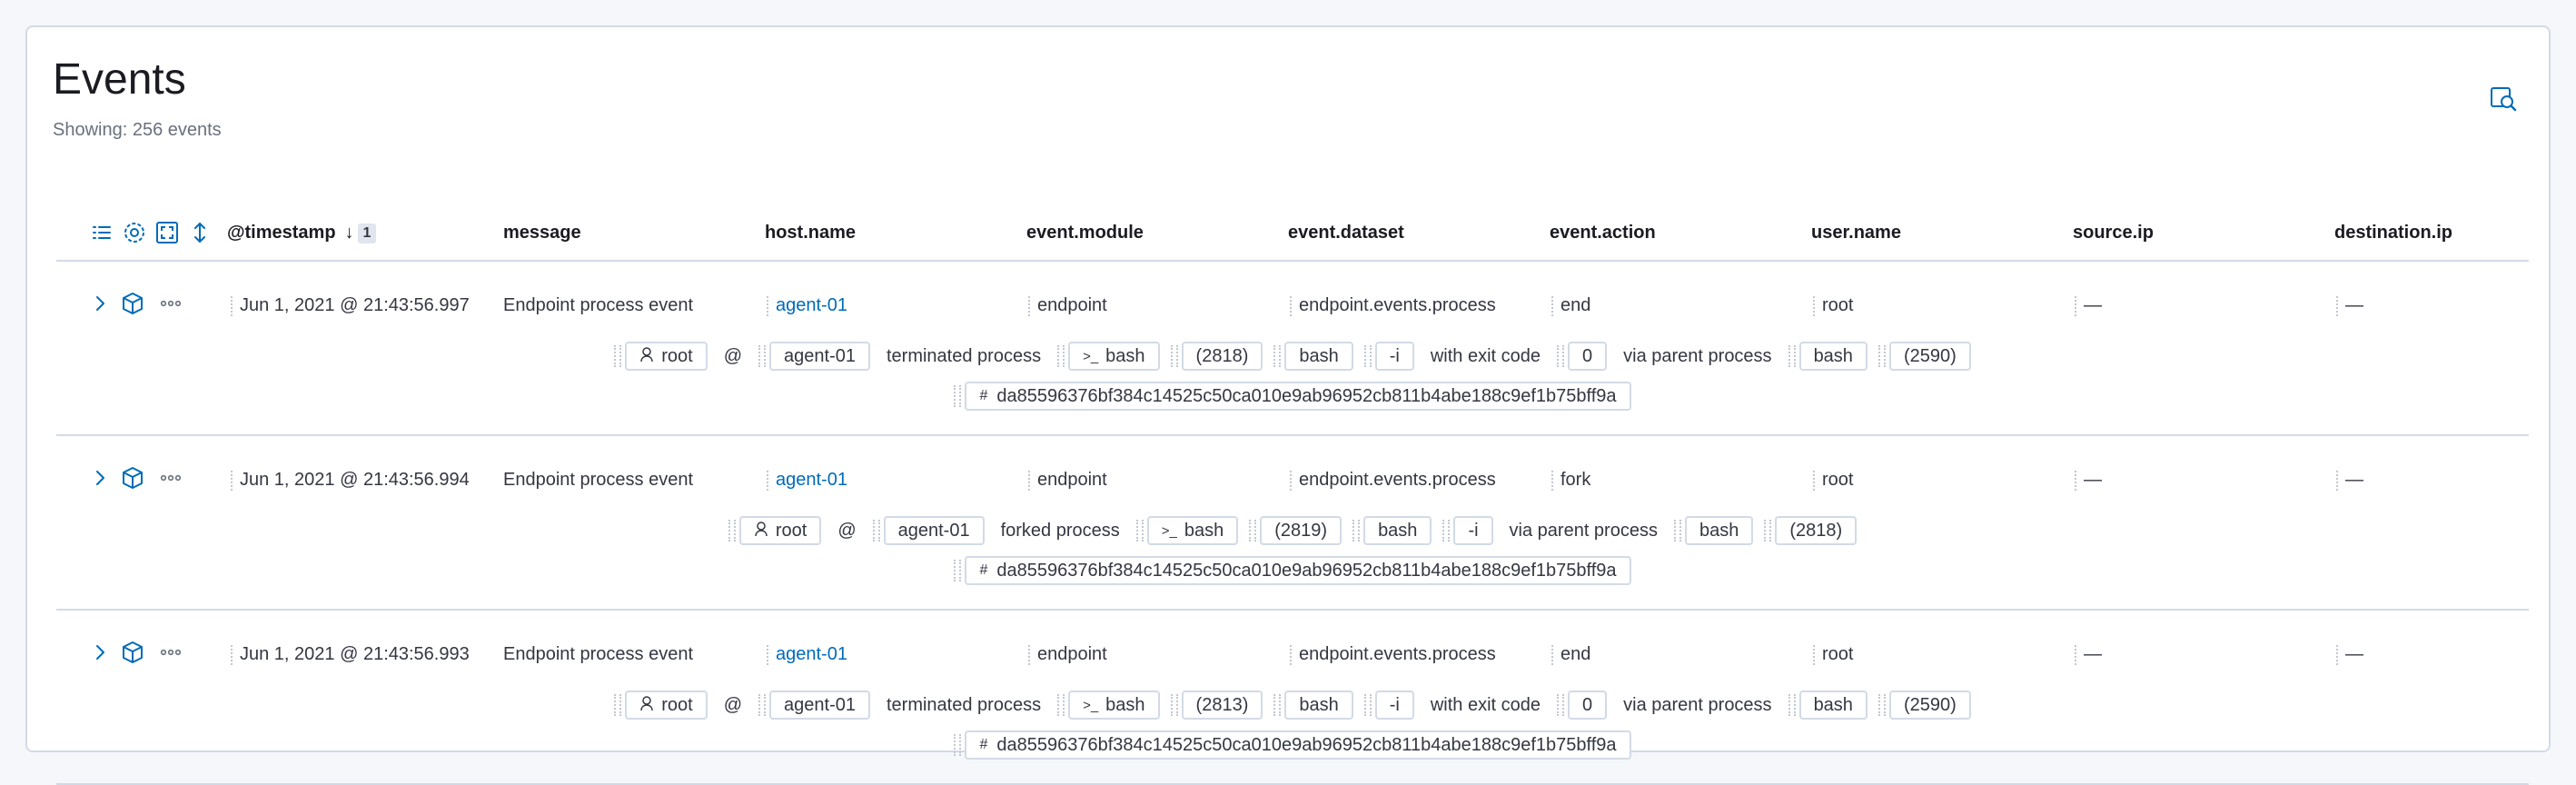 The height and width of the screenshot is (785, 2576). Describe the element at coordinates (350, 654) in the screenshot. I see `cell-timestamp: Jun 1, 2021 @ 21:43:56.993` at that location.